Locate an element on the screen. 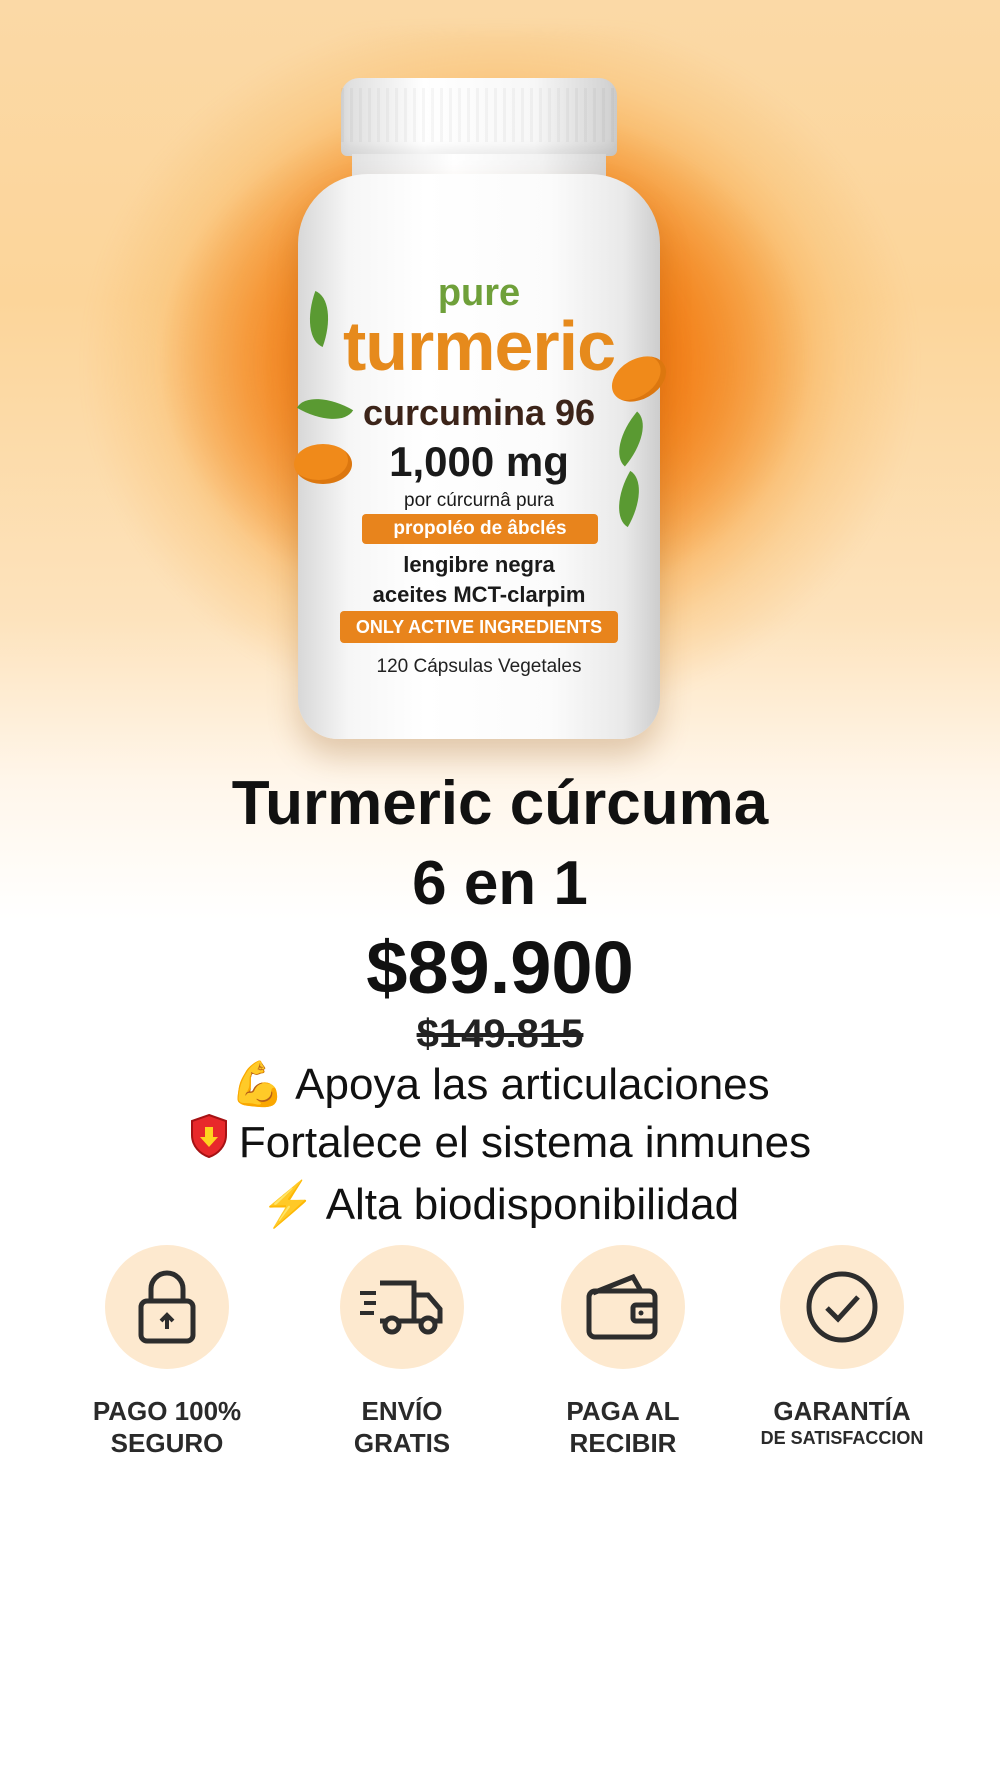  badge-satisfaction-guarantee: GARANTÍA DE SATISFACCION is located at coordinates (842, 1347).